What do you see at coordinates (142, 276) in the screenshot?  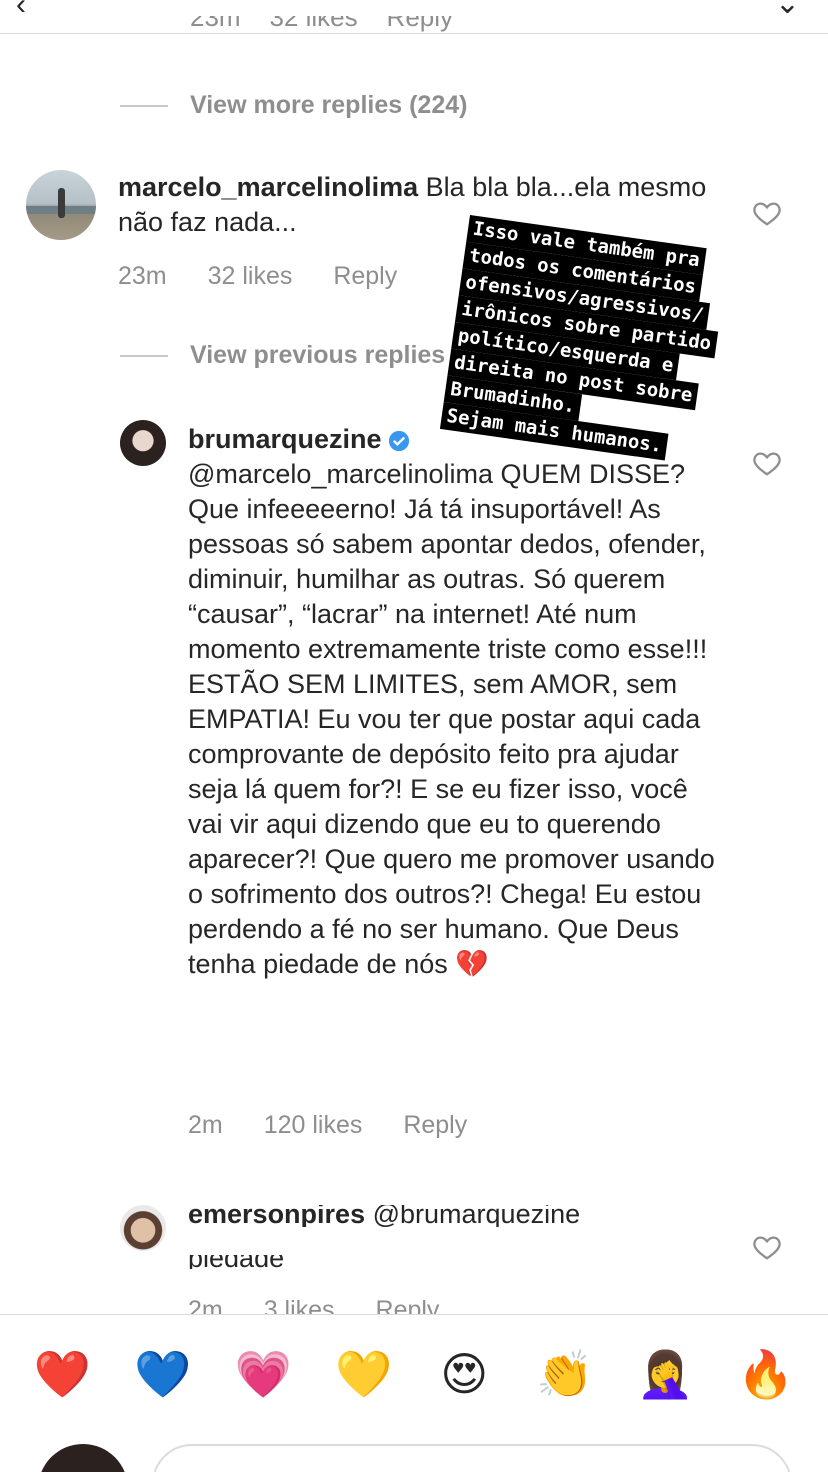 I see `comment-time: 23m` at bounding box center [142, 276].